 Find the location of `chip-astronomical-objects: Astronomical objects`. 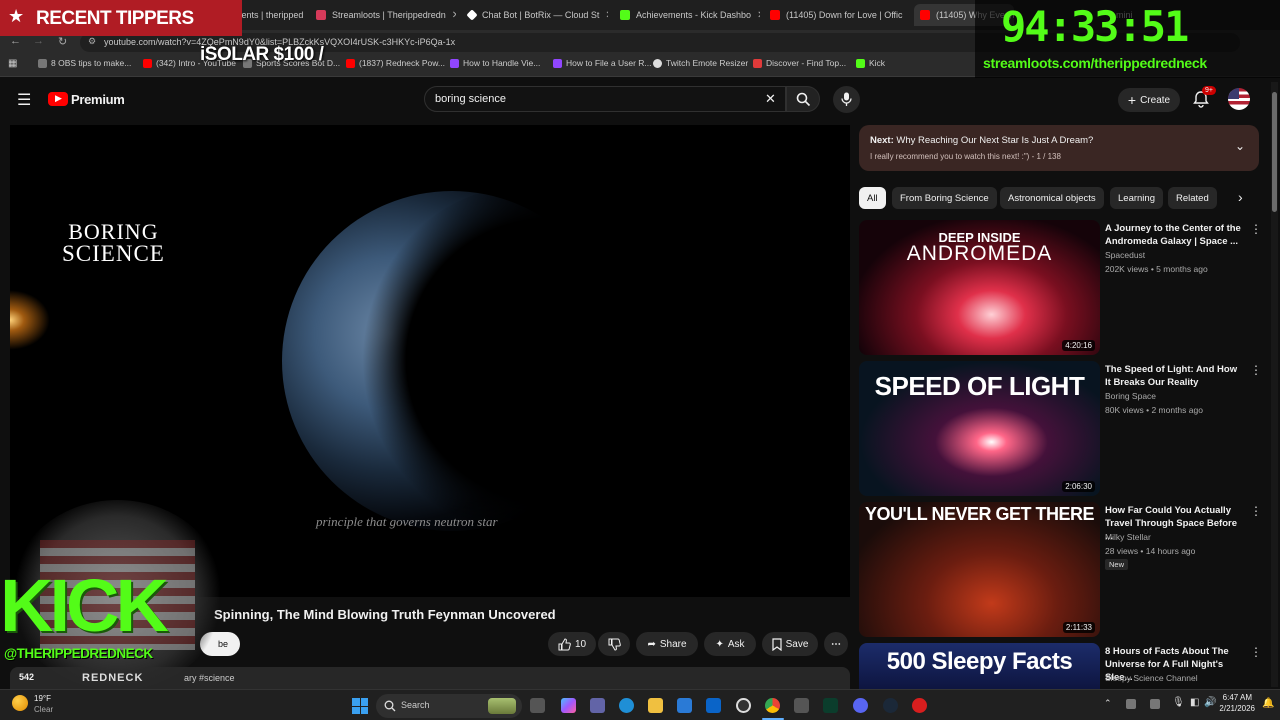

chip-astronomical-objects: Astronomical objects is located at coordinates (1052, 198).